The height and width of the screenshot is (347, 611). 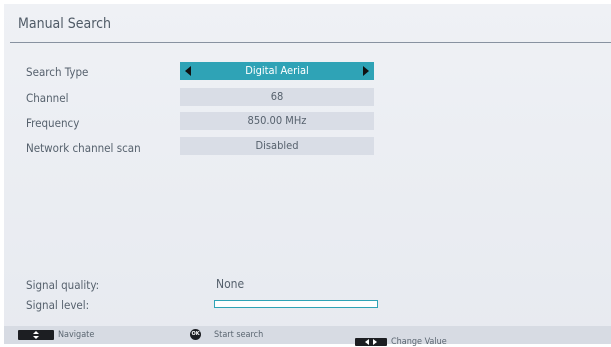 I want to click on page-title: Manual Search, so click(x=65, y=24).